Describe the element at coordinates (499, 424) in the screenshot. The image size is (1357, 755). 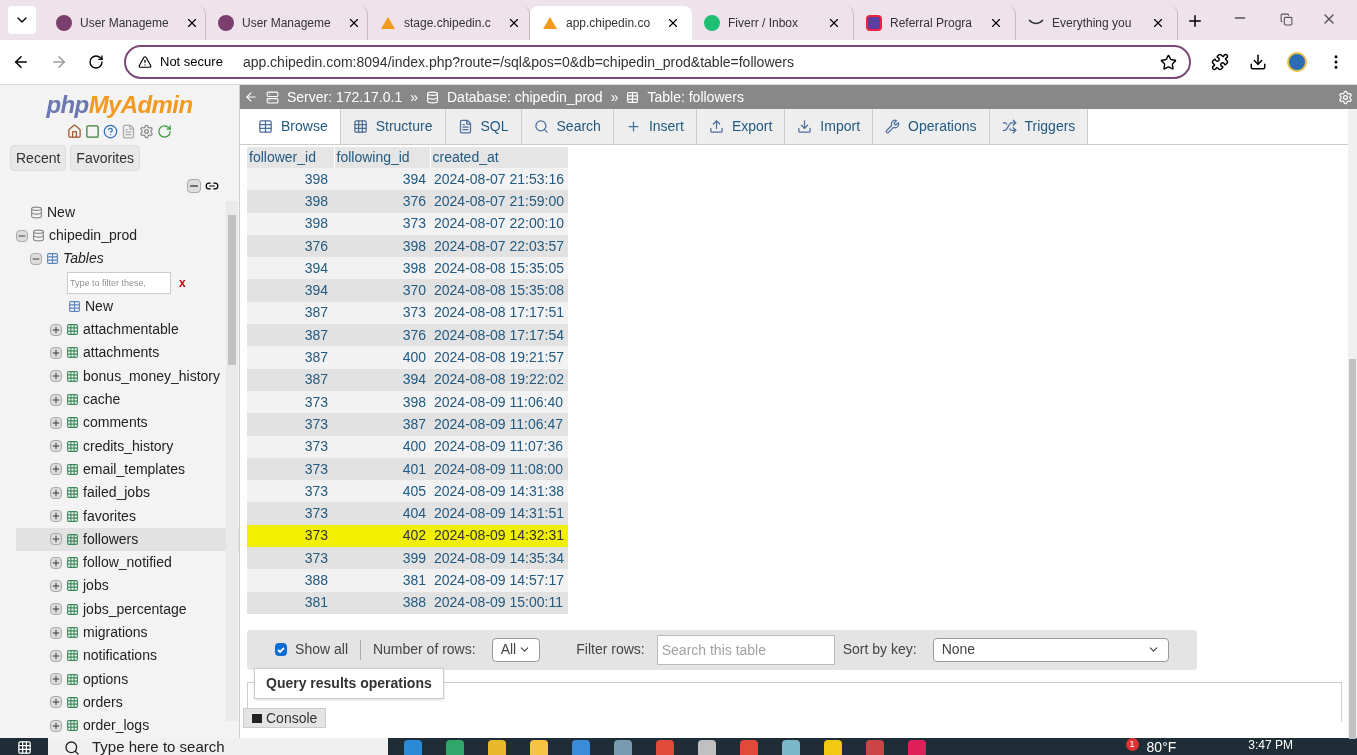
I see `table-cell: 2024-08-09 11:06:47` at that location.